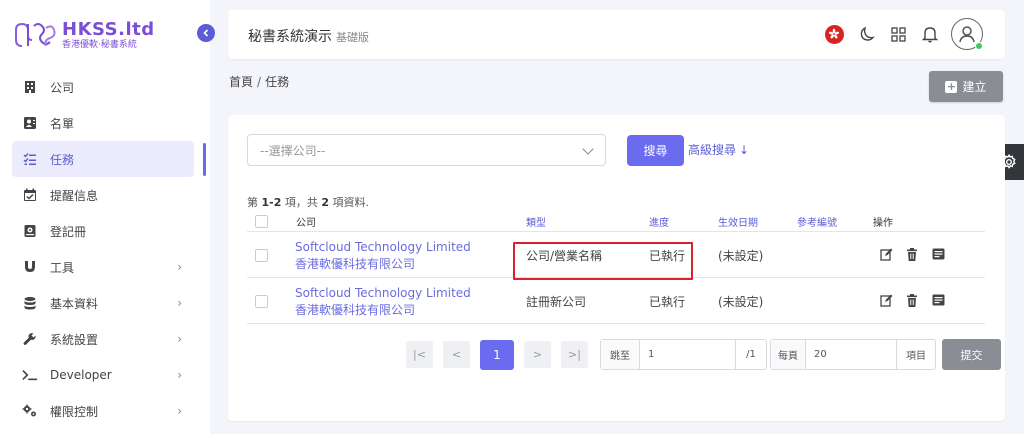 This screenshot has height=434, width=1024. What do you see at coordinates (103, 159) in the screenshot?
I see `sidebar-item-tasks: 任務` at bounding box center [103, 159].